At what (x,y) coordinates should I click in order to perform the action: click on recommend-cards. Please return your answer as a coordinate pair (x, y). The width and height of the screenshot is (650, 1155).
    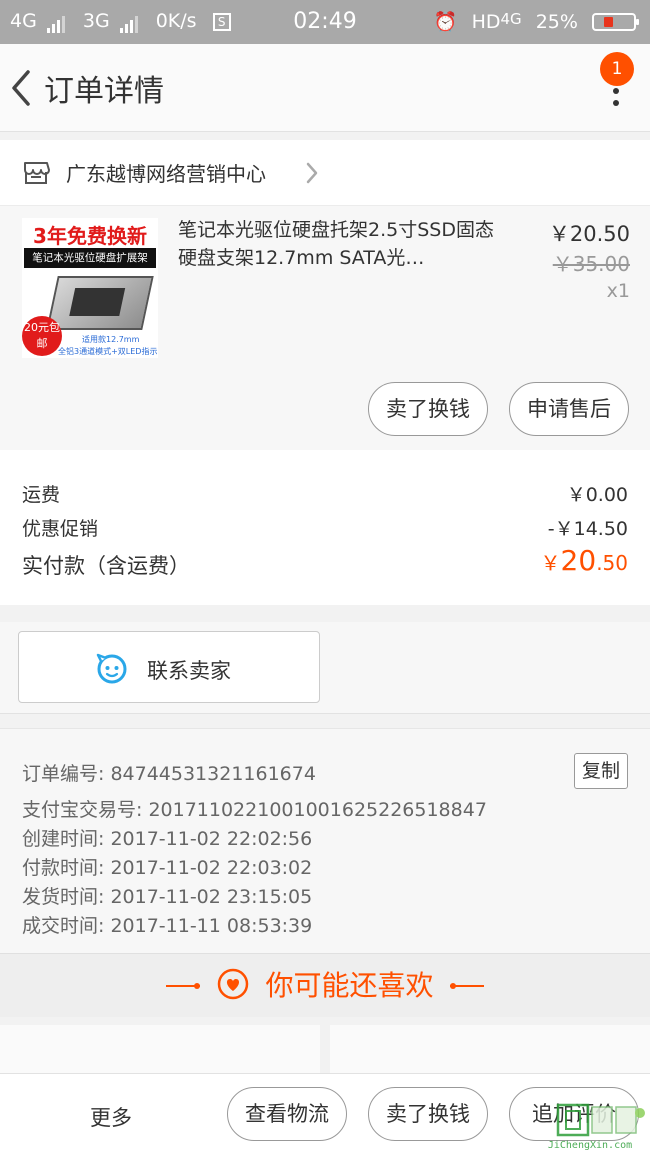
    Looking at the image, I should click on (325, 1047).